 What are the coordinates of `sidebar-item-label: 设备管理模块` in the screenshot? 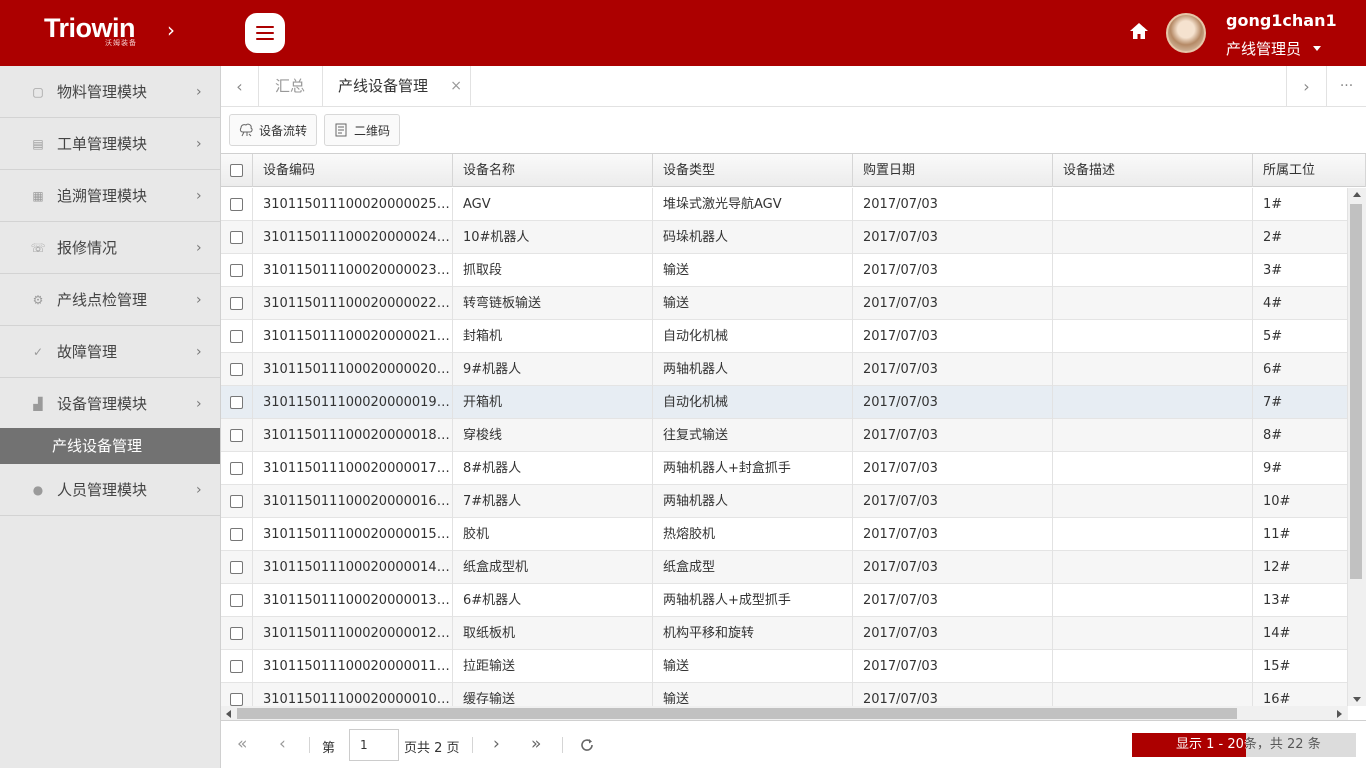 It's located at (102, 404).